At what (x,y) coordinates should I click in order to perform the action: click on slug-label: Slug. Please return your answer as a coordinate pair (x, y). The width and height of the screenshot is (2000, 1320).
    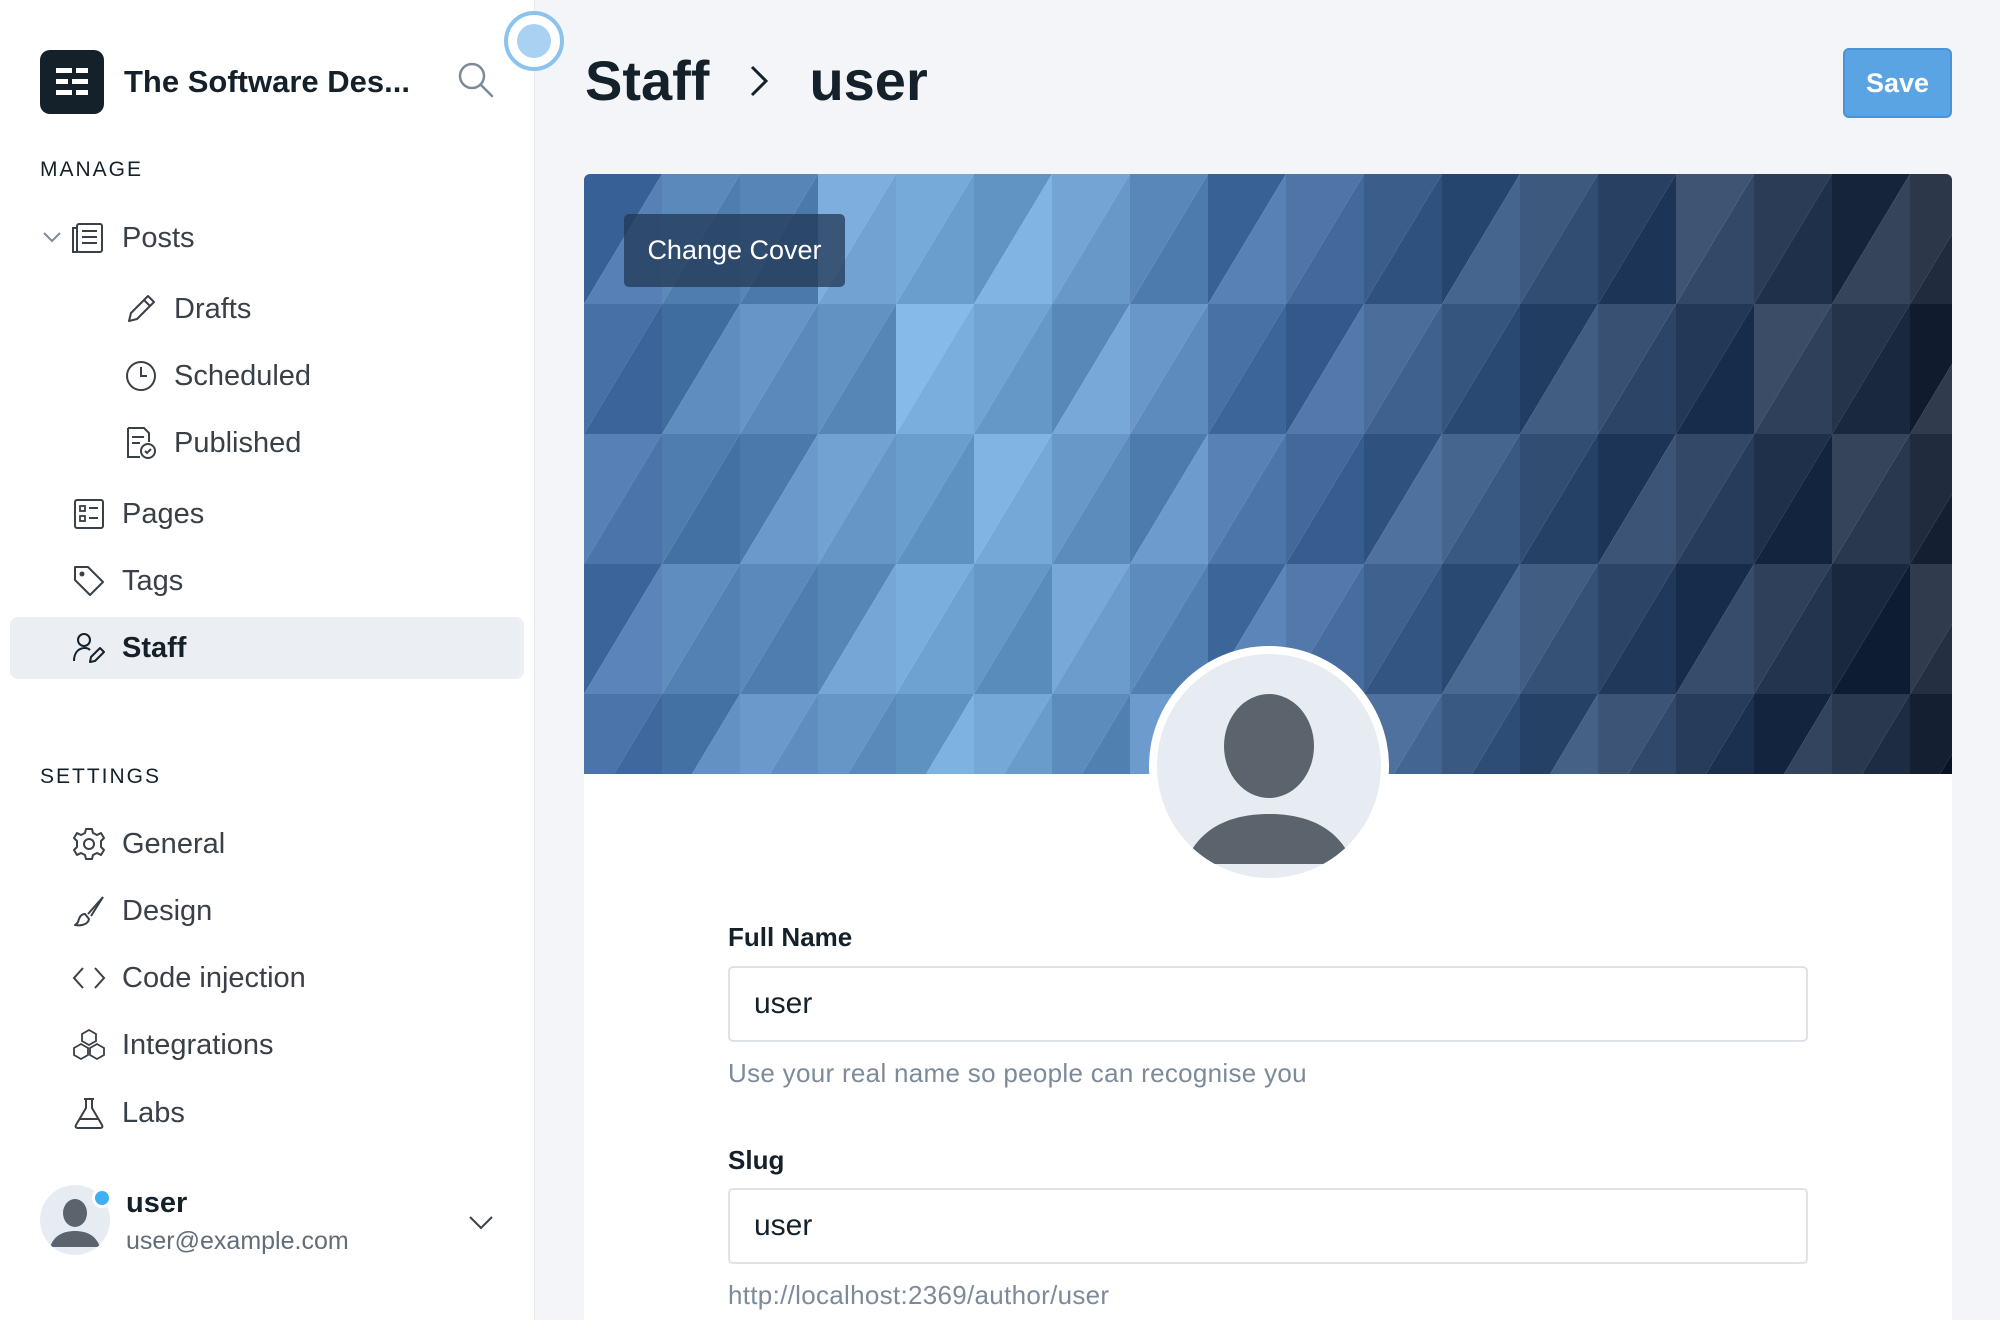
    Looking at the image, I should click on (756, 1160).